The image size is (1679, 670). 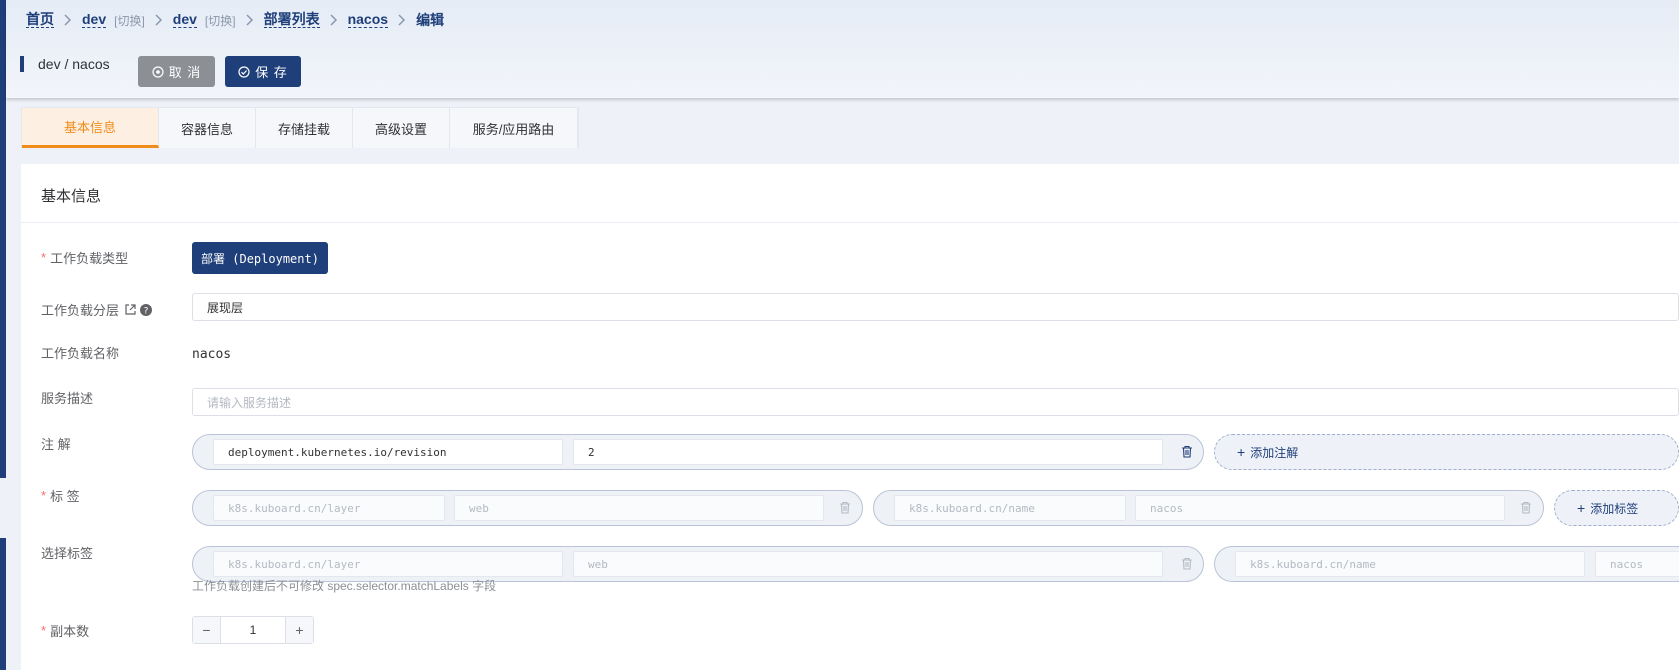 I want to click on help-icon: ?, so click(x=146, y=309).